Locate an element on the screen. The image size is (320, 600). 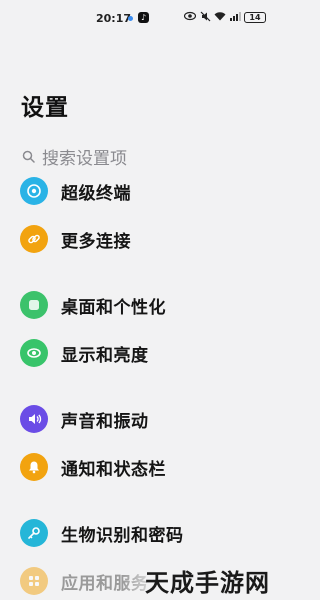
settings-item-label: 通知和状态栏 is located at coordinates (113, 469).